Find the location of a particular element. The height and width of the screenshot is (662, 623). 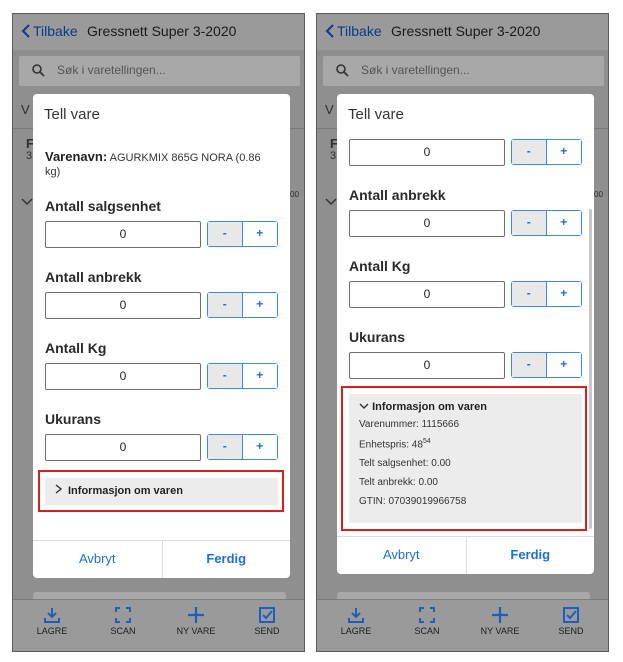

item-name: Varenavn: AGURKMIX 865G NORA (0.86 kg) is located at coordinates (160, 164).